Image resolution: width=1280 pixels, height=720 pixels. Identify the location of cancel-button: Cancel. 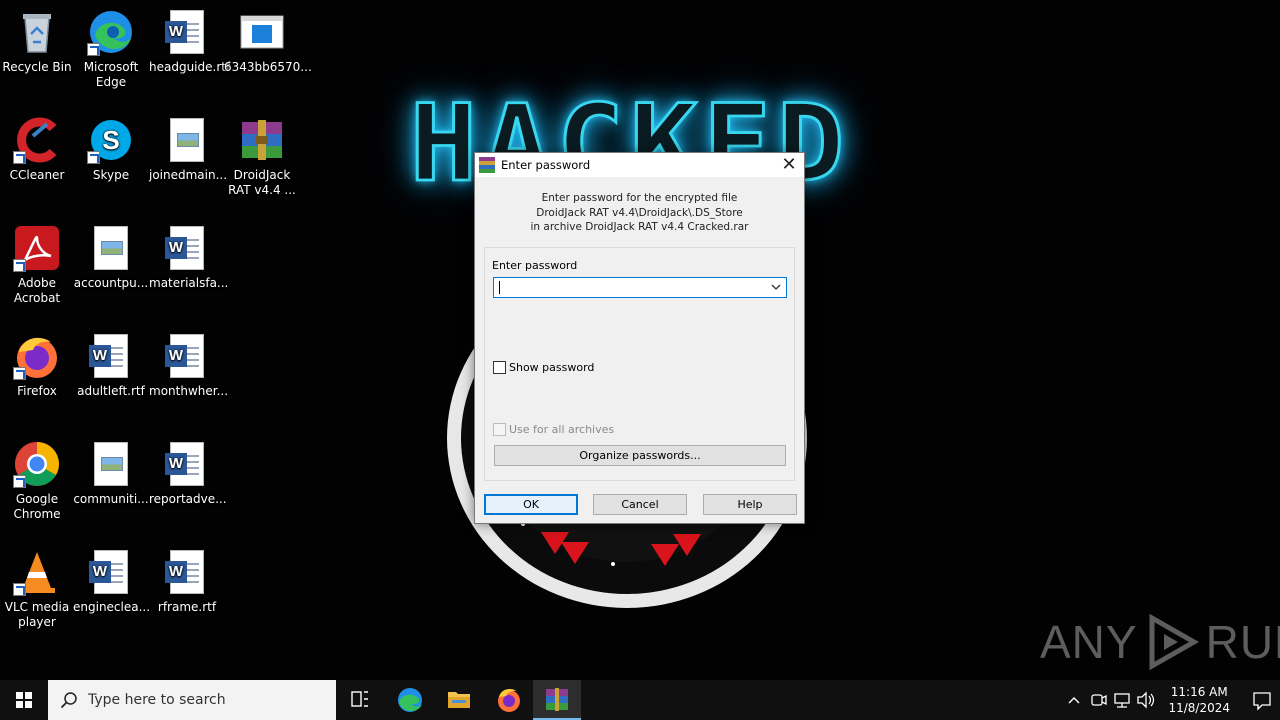
(640, 504).